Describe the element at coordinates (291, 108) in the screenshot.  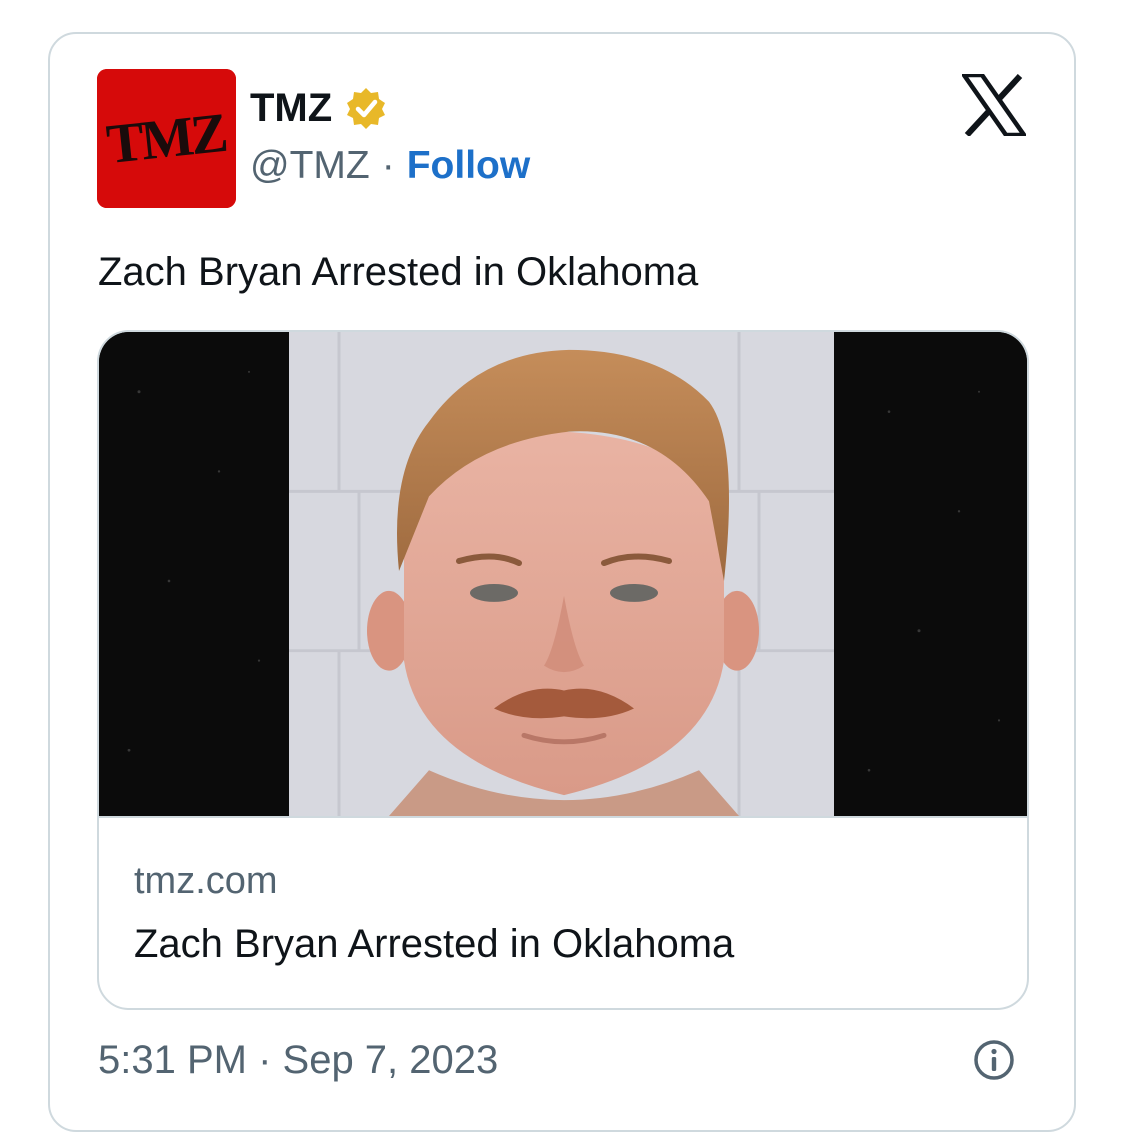
I see `author-display-name: TMZ` at that location.